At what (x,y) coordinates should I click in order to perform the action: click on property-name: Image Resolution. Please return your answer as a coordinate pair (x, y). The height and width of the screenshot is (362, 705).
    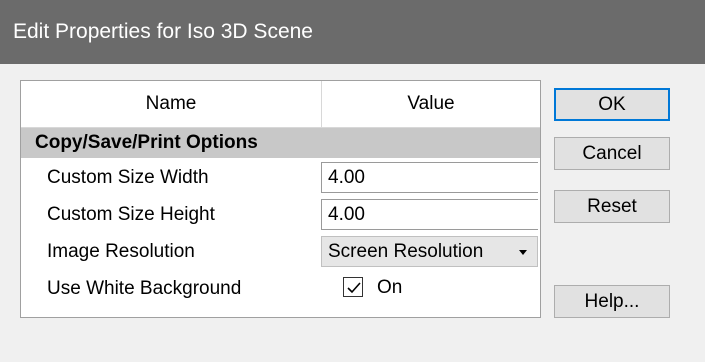
    Looking at the image, I should click on (121, 251).